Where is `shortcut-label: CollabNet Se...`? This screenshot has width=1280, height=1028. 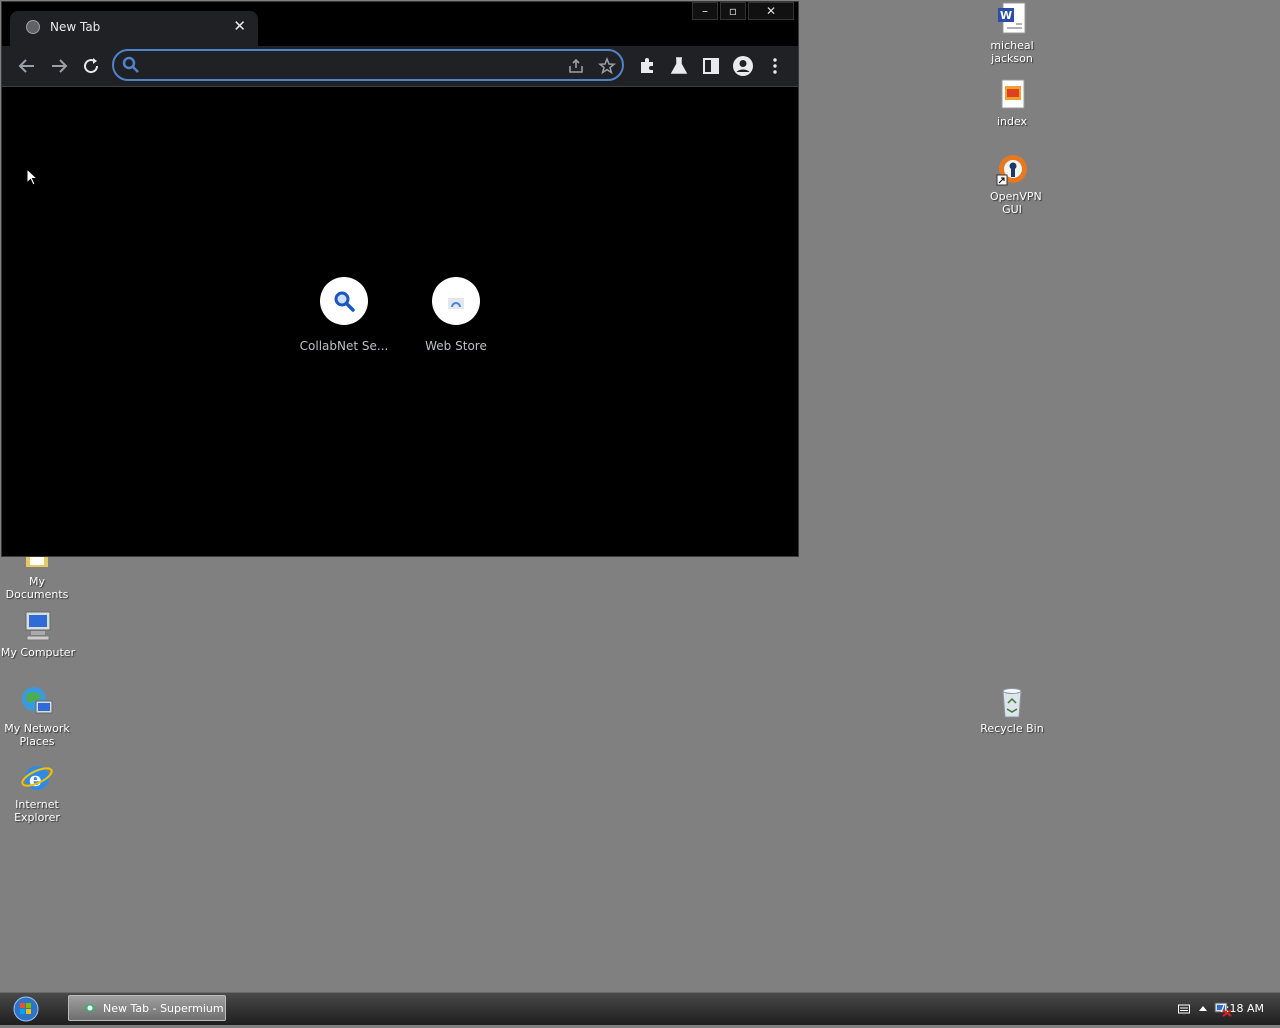
shortcut-label: CollabNet Se... is located at coordinates (344, 346).